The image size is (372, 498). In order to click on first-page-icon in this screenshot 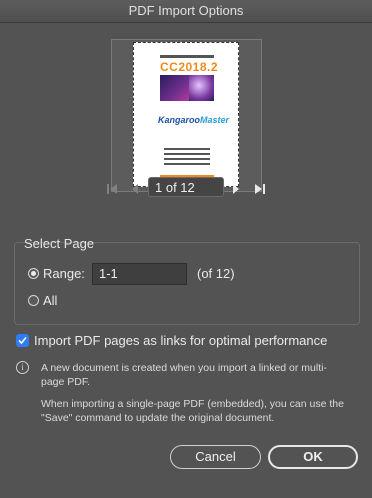, I will do `click(112, 189)`.